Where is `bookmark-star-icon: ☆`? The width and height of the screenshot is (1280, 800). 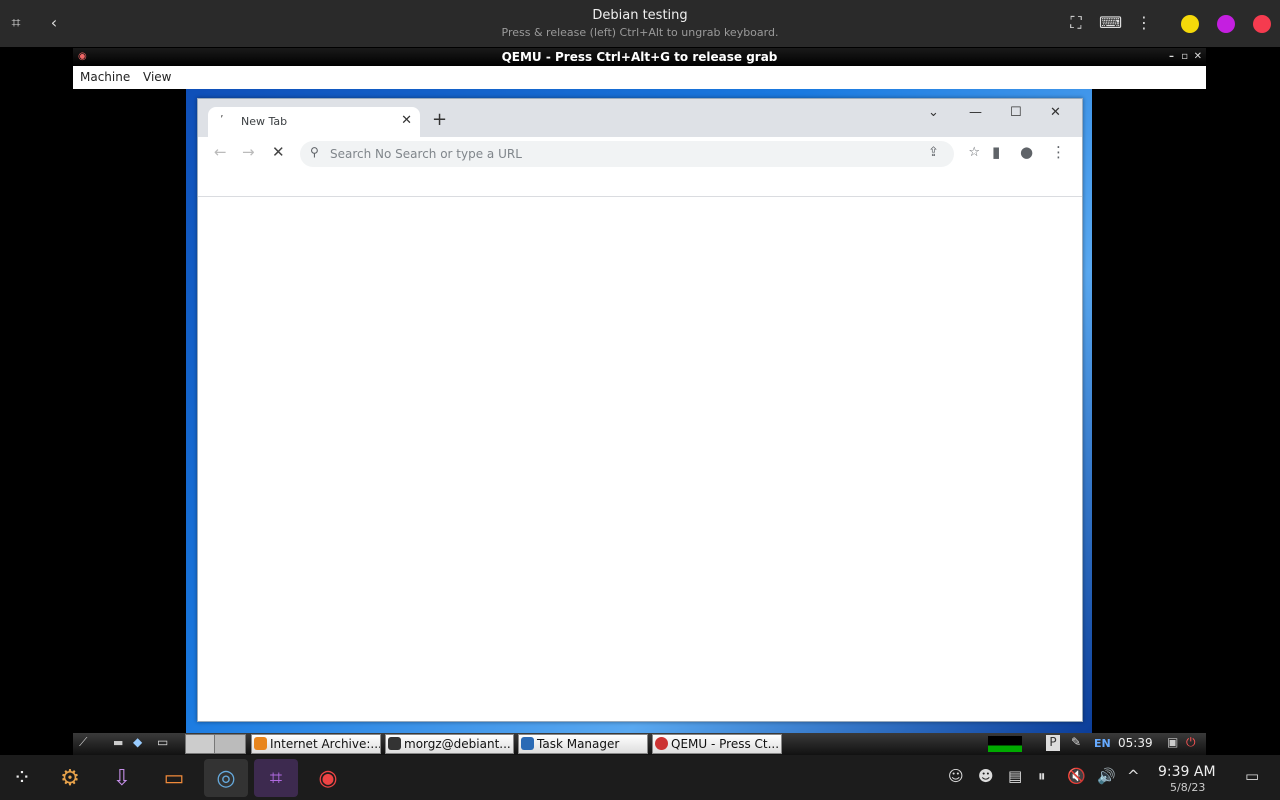
bookmark-star-icon: ☆ is located at coordinates (974, 152).